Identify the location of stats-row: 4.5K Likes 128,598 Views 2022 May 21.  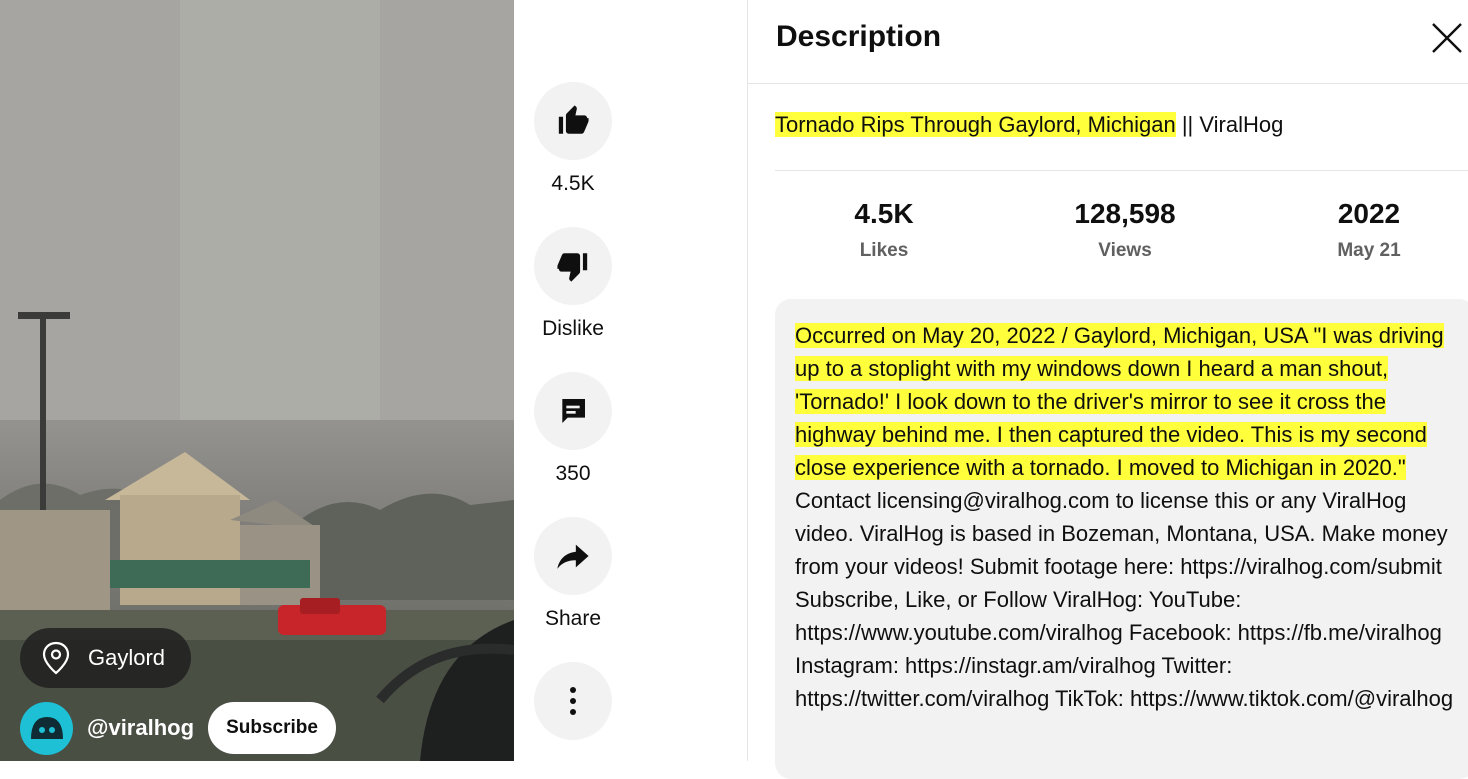
(1121, 238).